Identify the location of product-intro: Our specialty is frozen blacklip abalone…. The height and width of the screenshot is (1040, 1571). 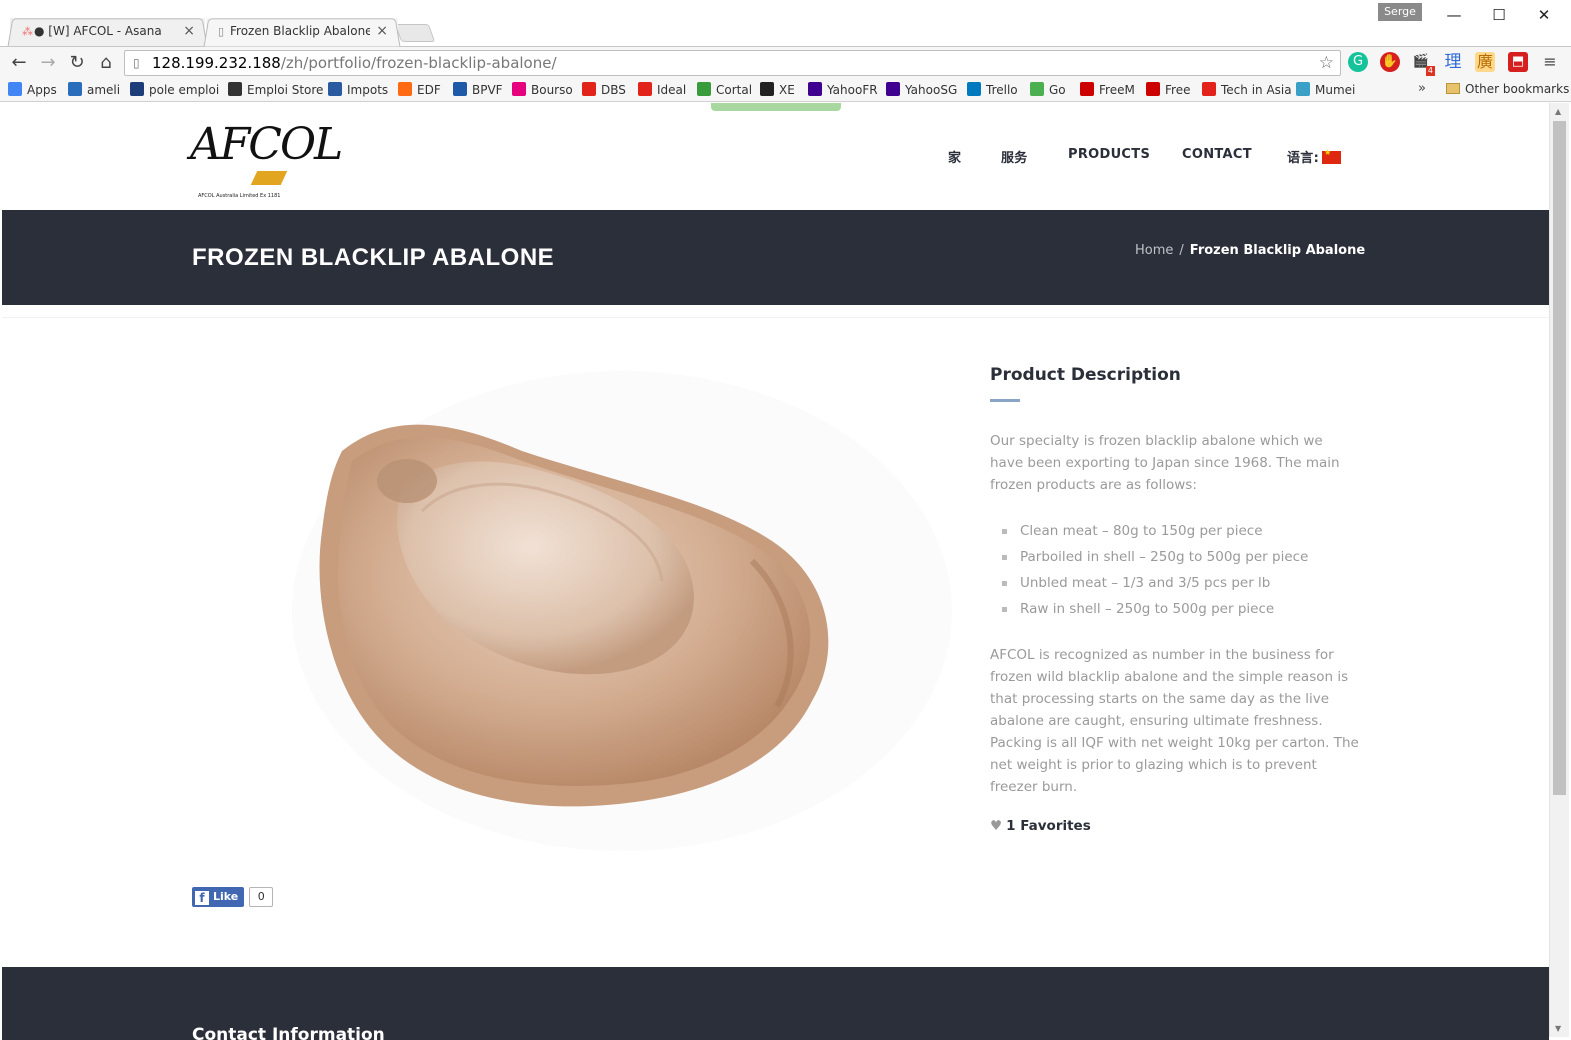
(1165, 463).